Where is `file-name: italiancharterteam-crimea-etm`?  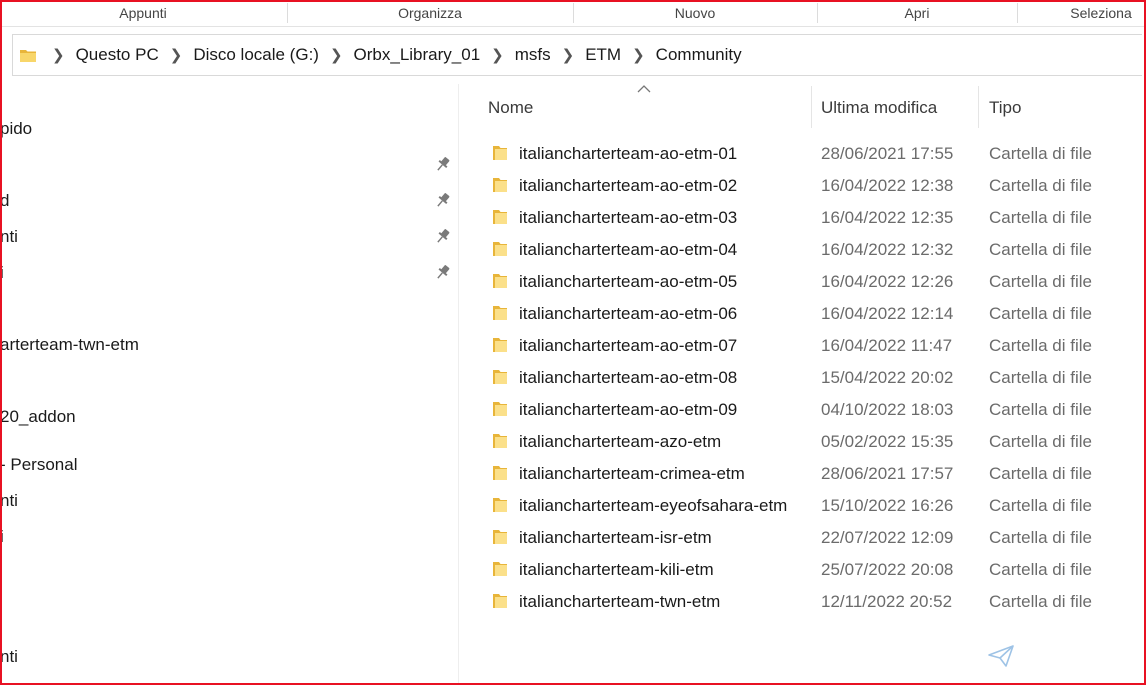
file-name: italiancharterteam-crimea-etm is located at coordinates (632, 474).